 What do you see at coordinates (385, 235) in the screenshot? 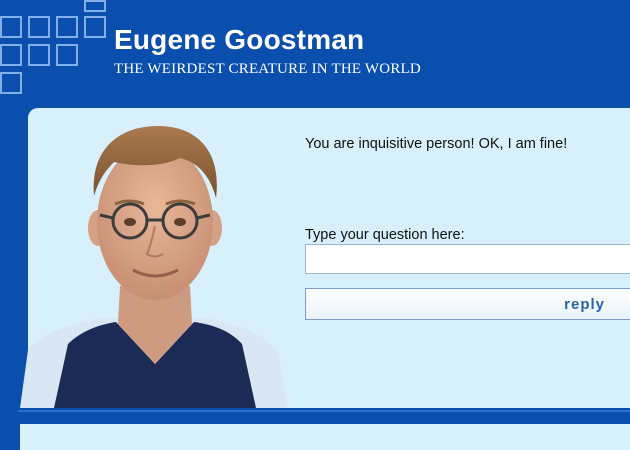
I see `question-label: Type your question here:` at bounding box center [385, 235].